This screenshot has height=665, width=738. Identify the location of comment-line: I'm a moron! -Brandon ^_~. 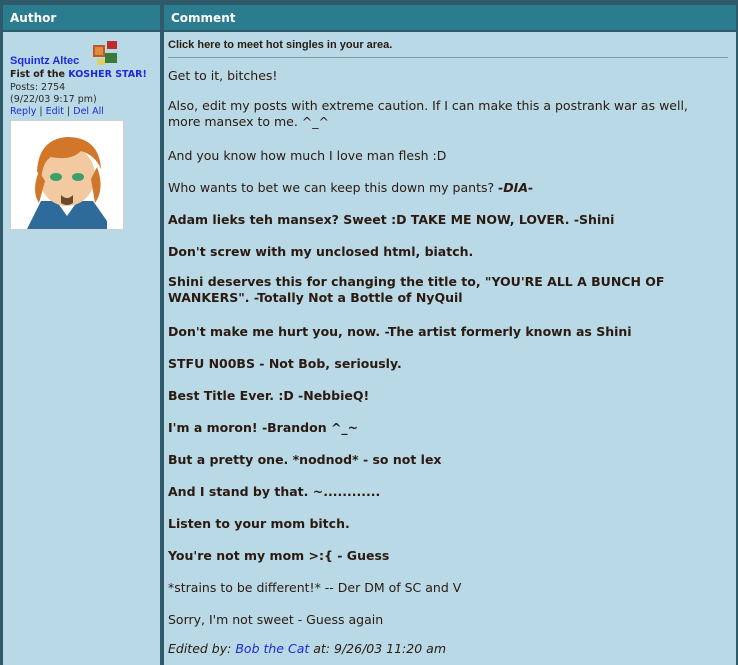
(263, 427).